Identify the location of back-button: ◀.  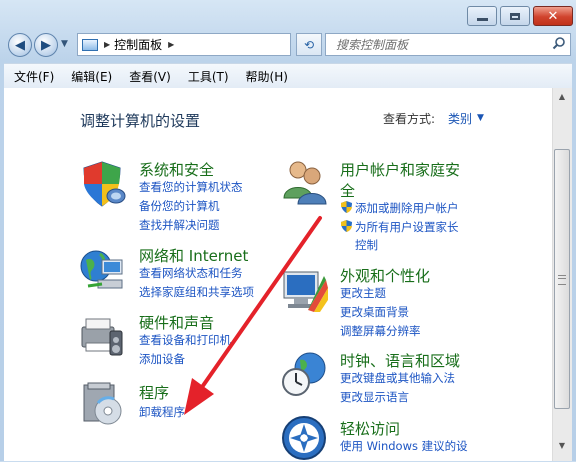
(20, 45).